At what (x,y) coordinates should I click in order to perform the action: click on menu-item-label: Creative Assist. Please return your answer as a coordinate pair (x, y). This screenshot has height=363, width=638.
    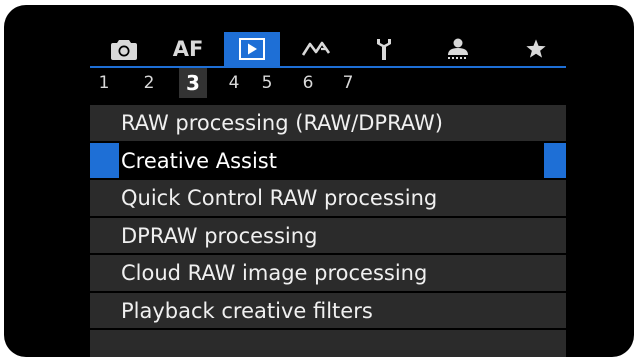
    Looking at the image, I should click on (199, 160).